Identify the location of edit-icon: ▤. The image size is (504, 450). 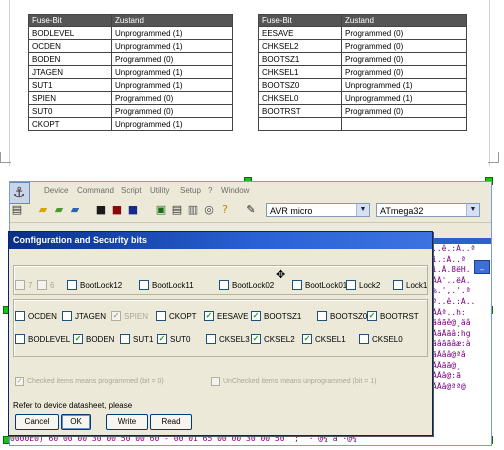
(177, 210).